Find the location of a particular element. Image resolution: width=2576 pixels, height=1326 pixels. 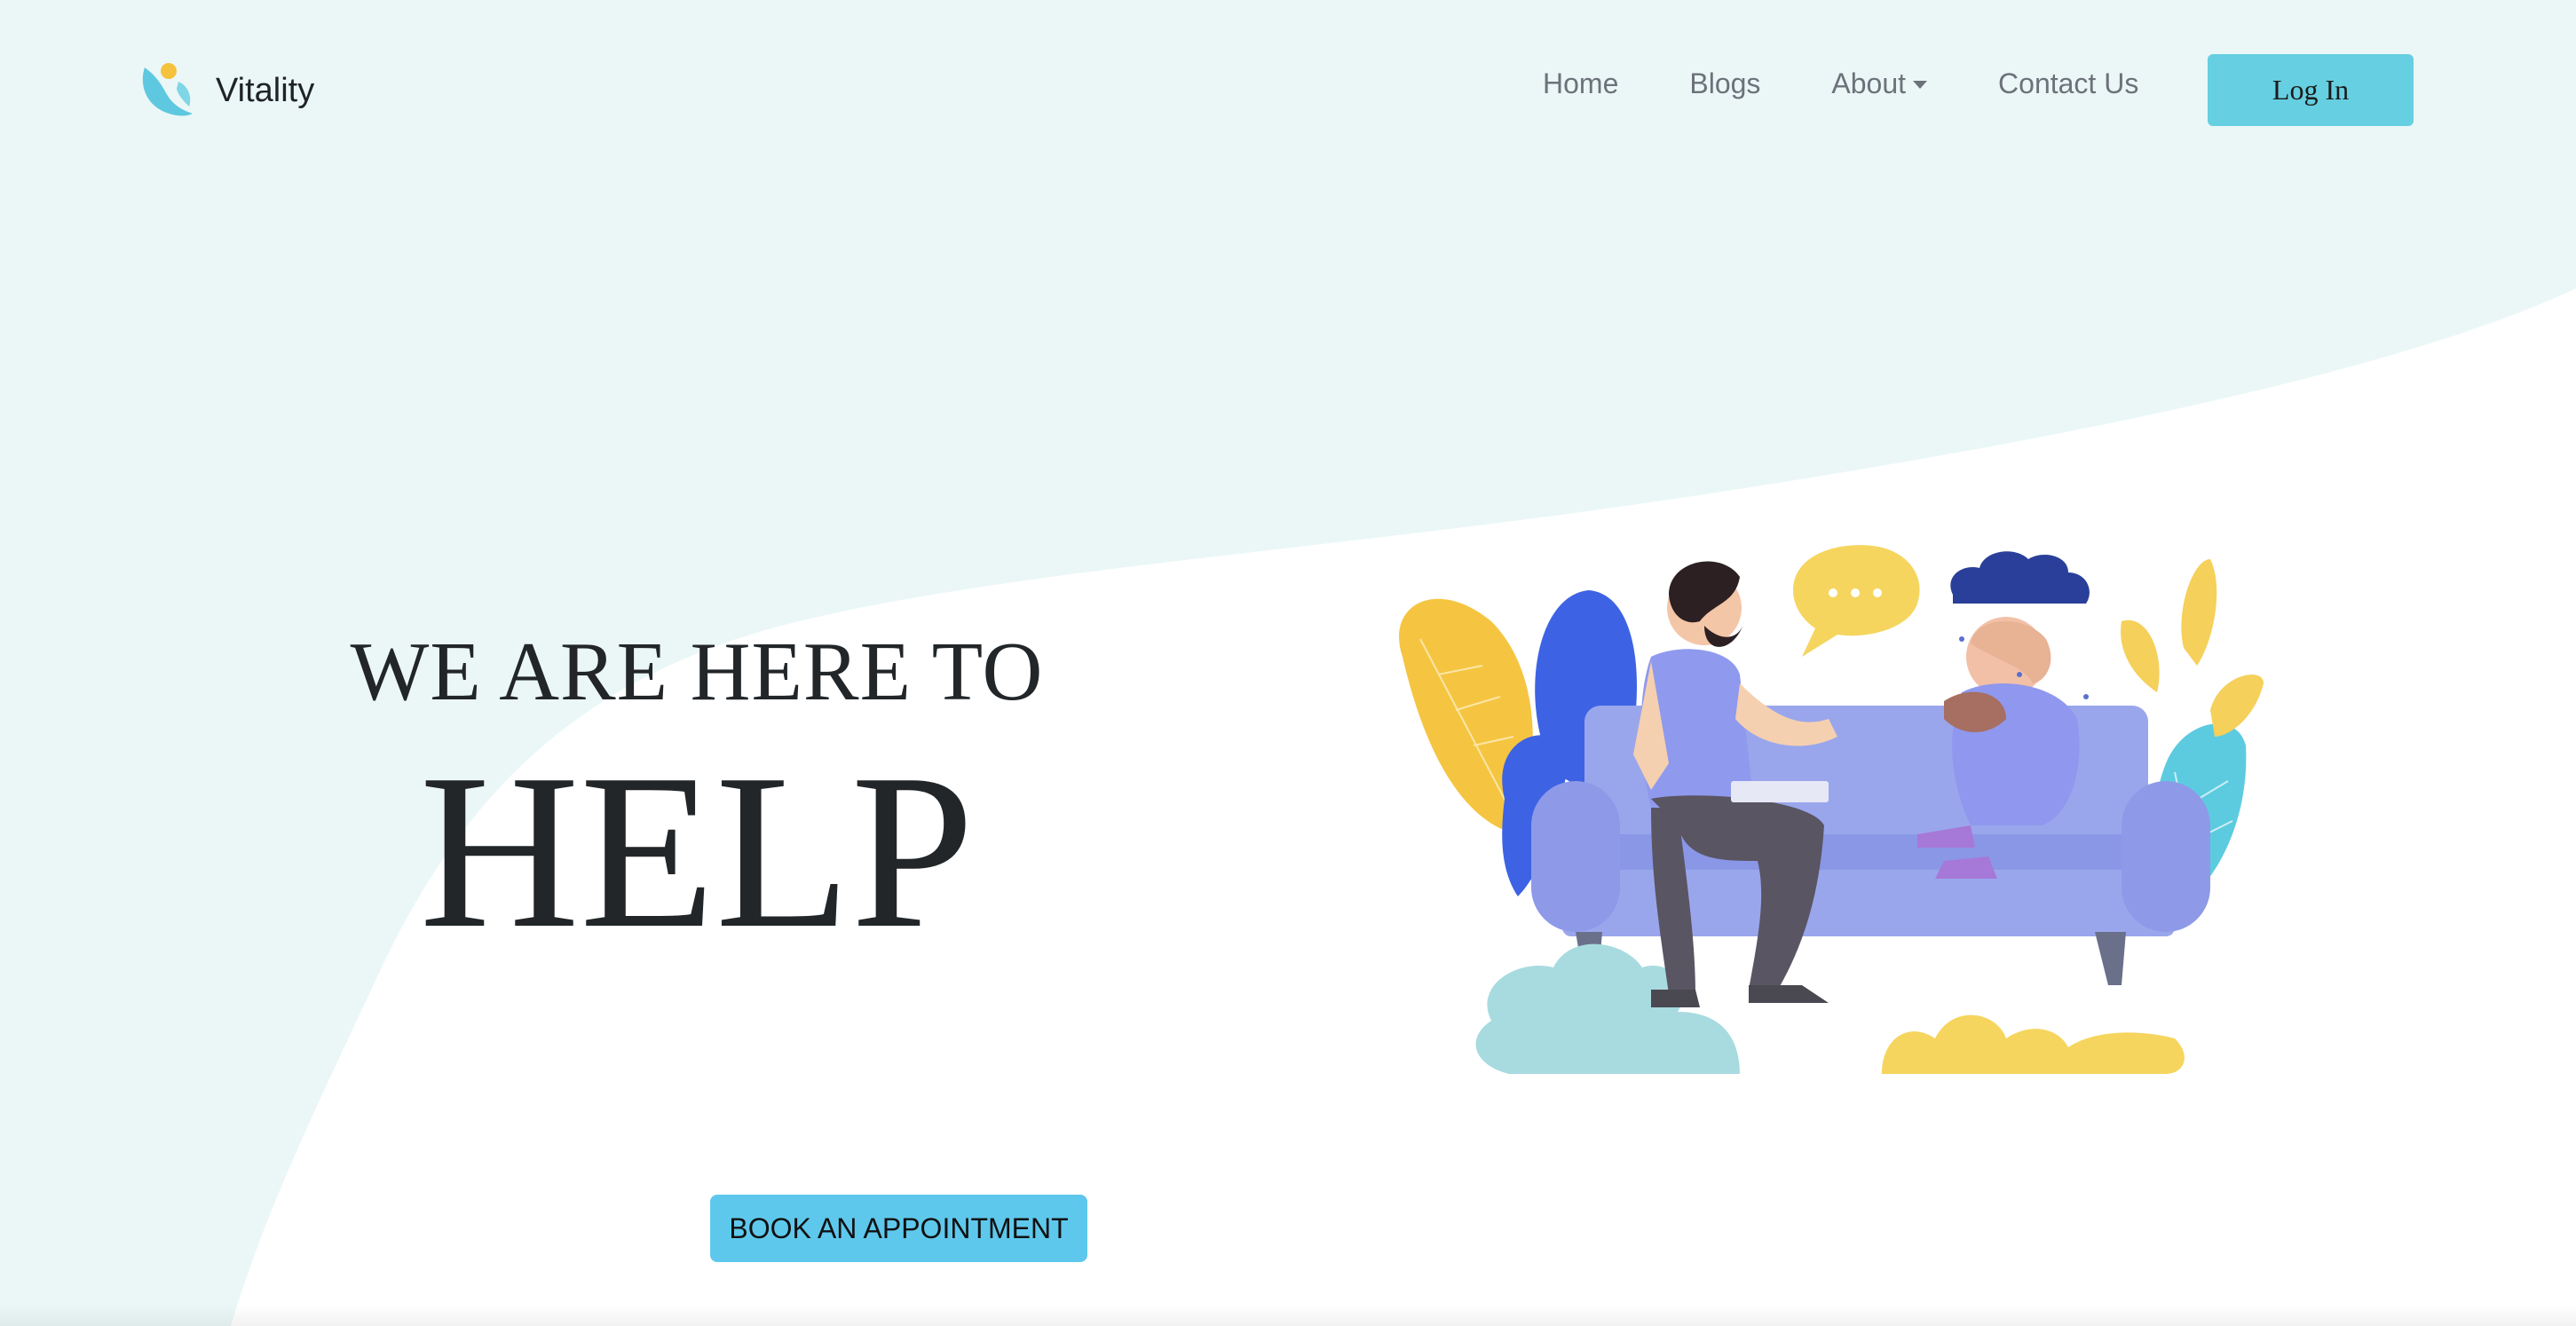

nav-link-blogs: Blogs is located at coordinates (1724, 83).